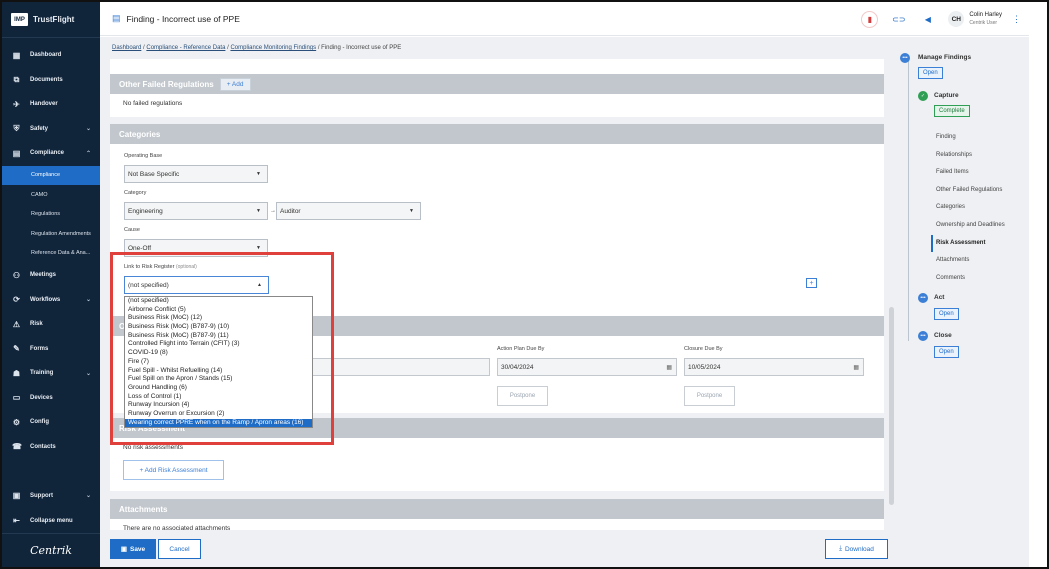 The image size is (1049, 569). What do you see at coordinates (981, 156) in the screenshot?
I see `substep-relationships: Relationships` at bounding box center [981, 156].